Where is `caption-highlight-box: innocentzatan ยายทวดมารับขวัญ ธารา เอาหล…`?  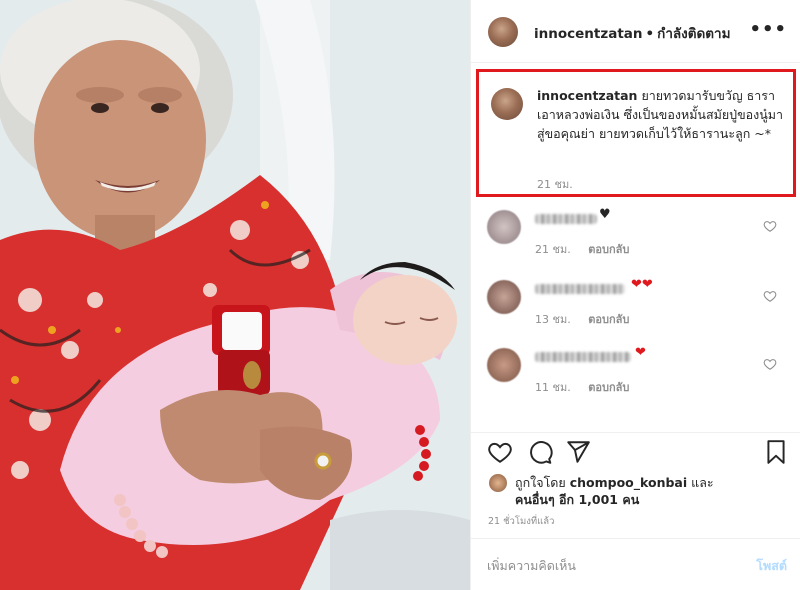 caption-highlight-box: innocentzatan ยายทวดมารับขวัญ ธารา เอาหล… is located at coordinates (636, 133).